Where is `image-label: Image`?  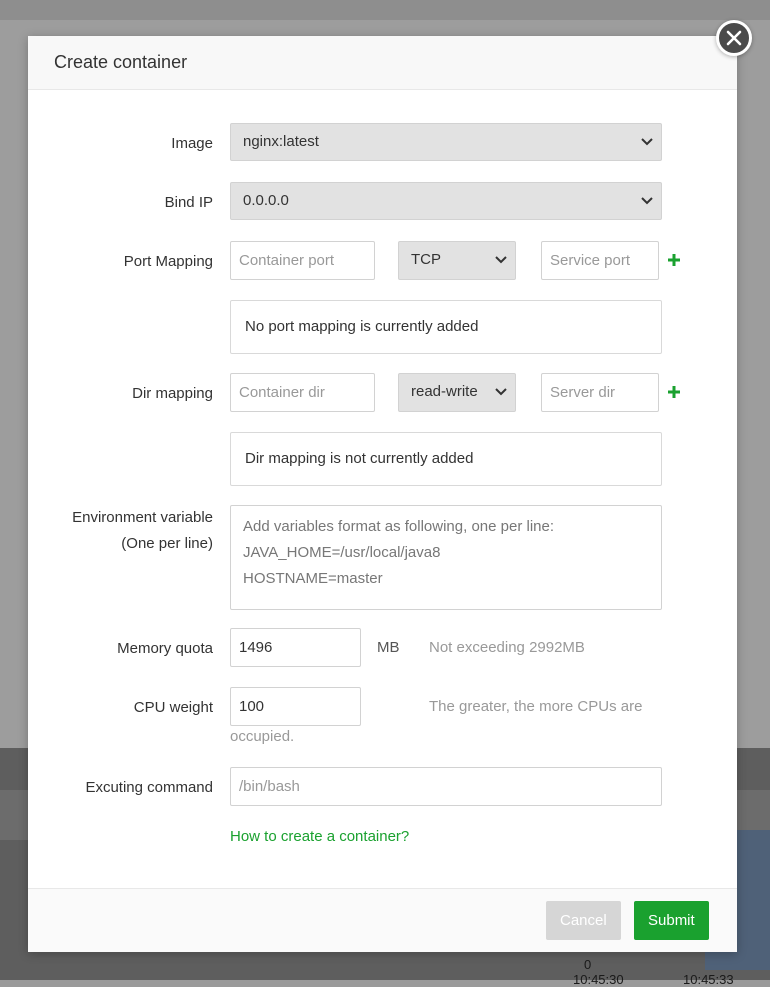
image-label: Image is located at coordinates (192, 143).